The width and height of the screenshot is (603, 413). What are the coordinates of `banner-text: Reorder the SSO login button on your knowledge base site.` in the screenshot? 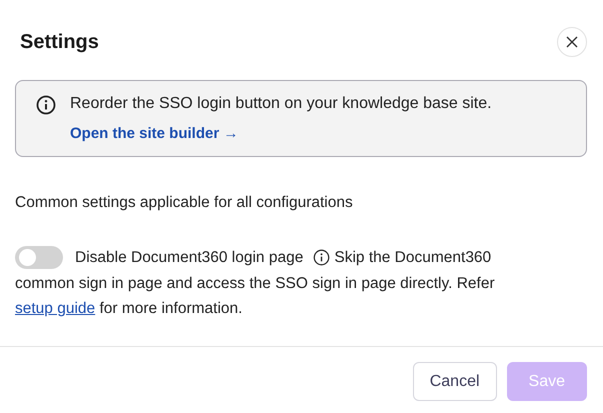 It's located at (281, 104).